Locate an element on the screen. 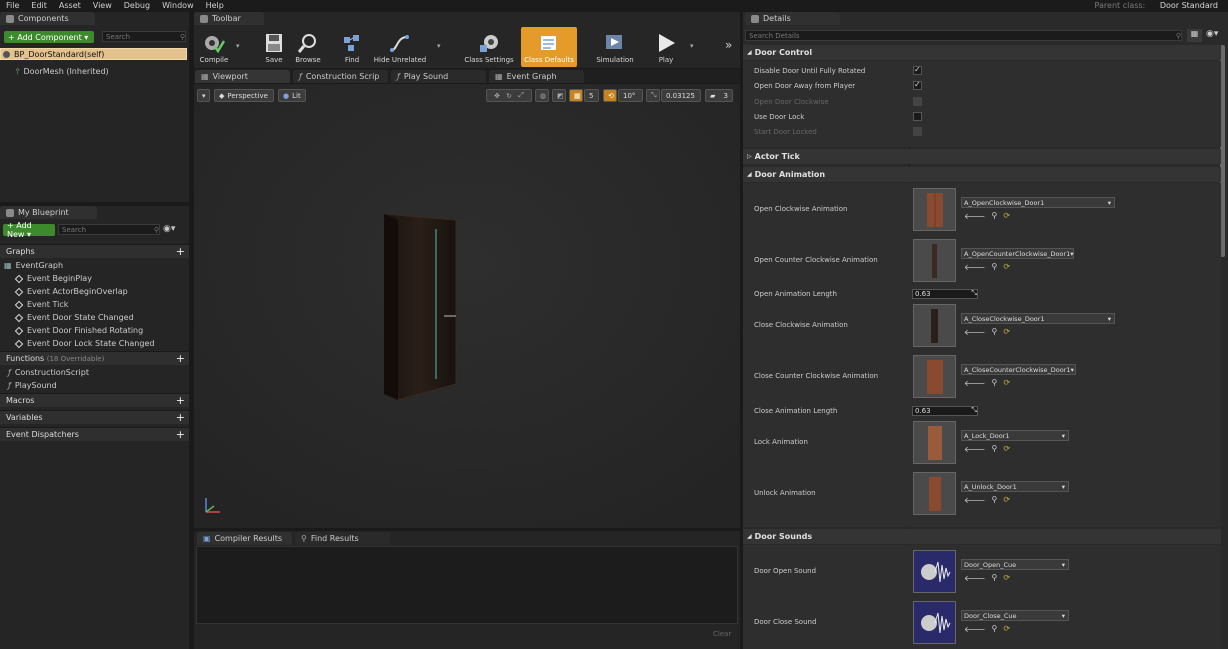 This screenshot has width=1228, height=649. menu-debug: Debug is located at coordinates (137, 5).